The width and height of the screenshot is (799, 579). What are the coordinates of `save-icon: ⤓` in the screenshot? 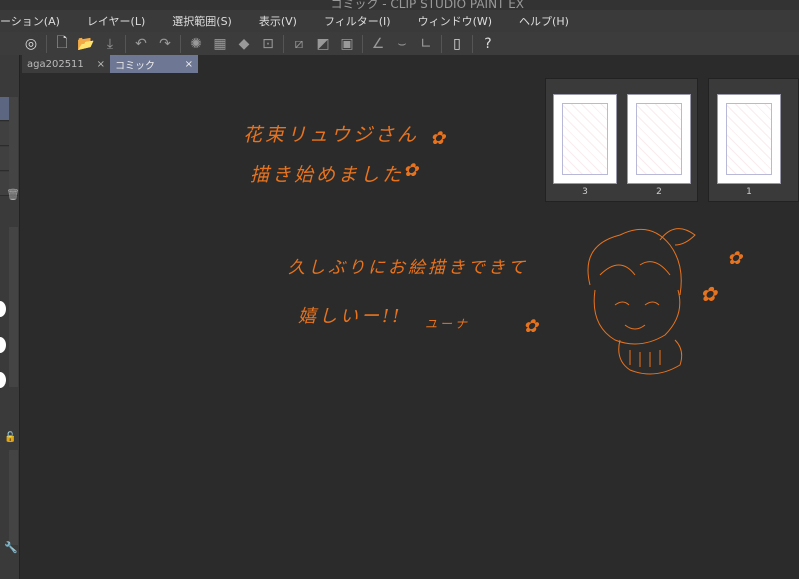 It's located at (110, 44).